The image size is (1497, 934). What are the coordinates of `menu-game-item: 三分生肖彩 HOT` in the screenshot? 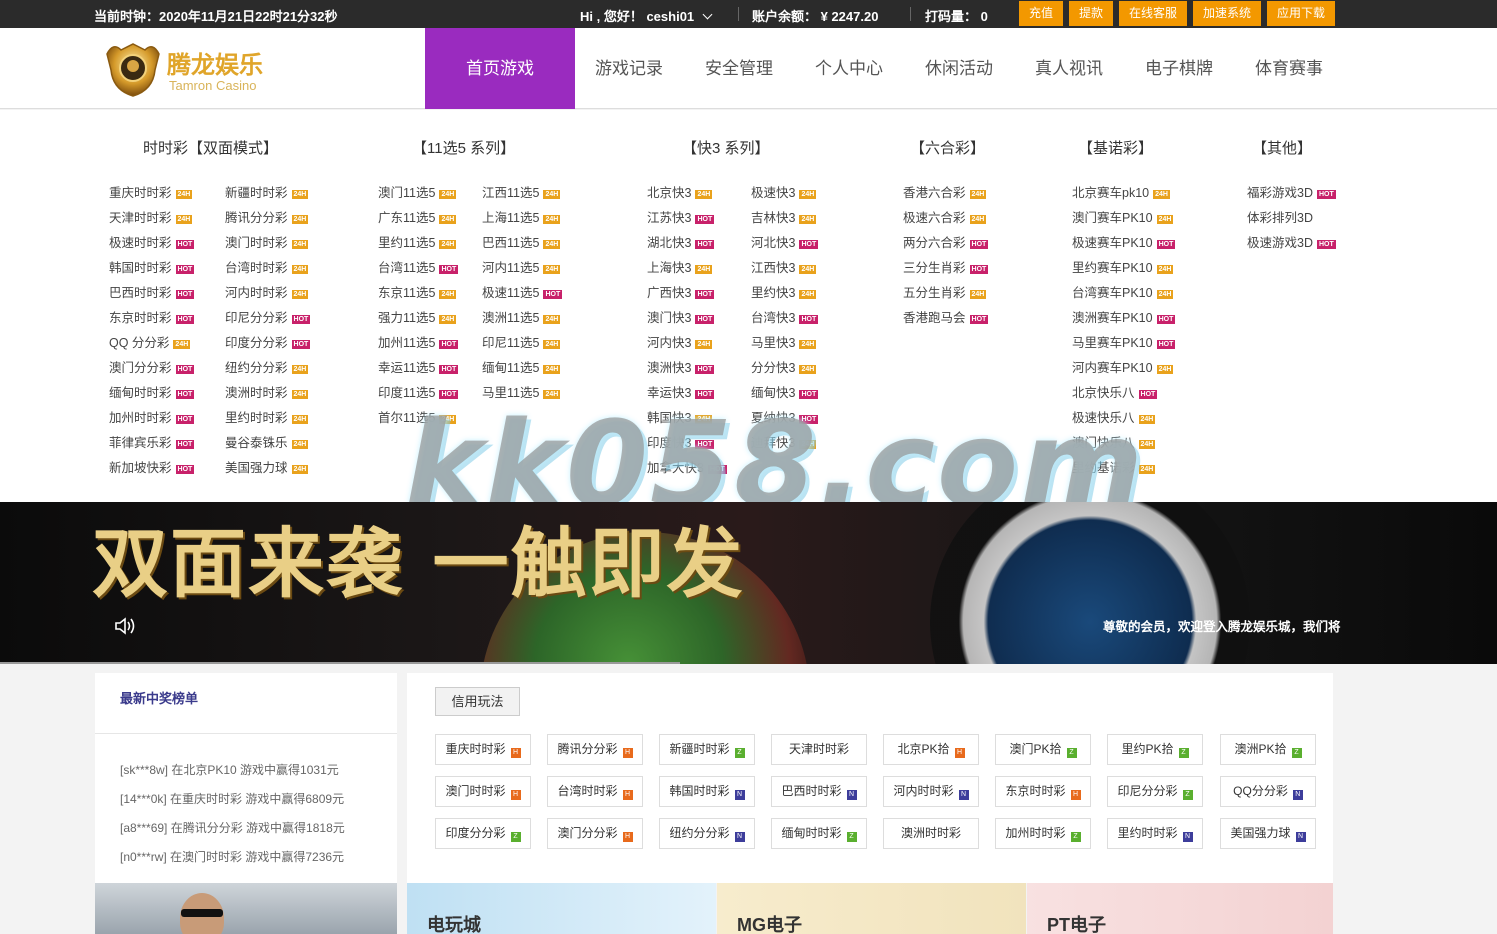 It's located at (946, 266).